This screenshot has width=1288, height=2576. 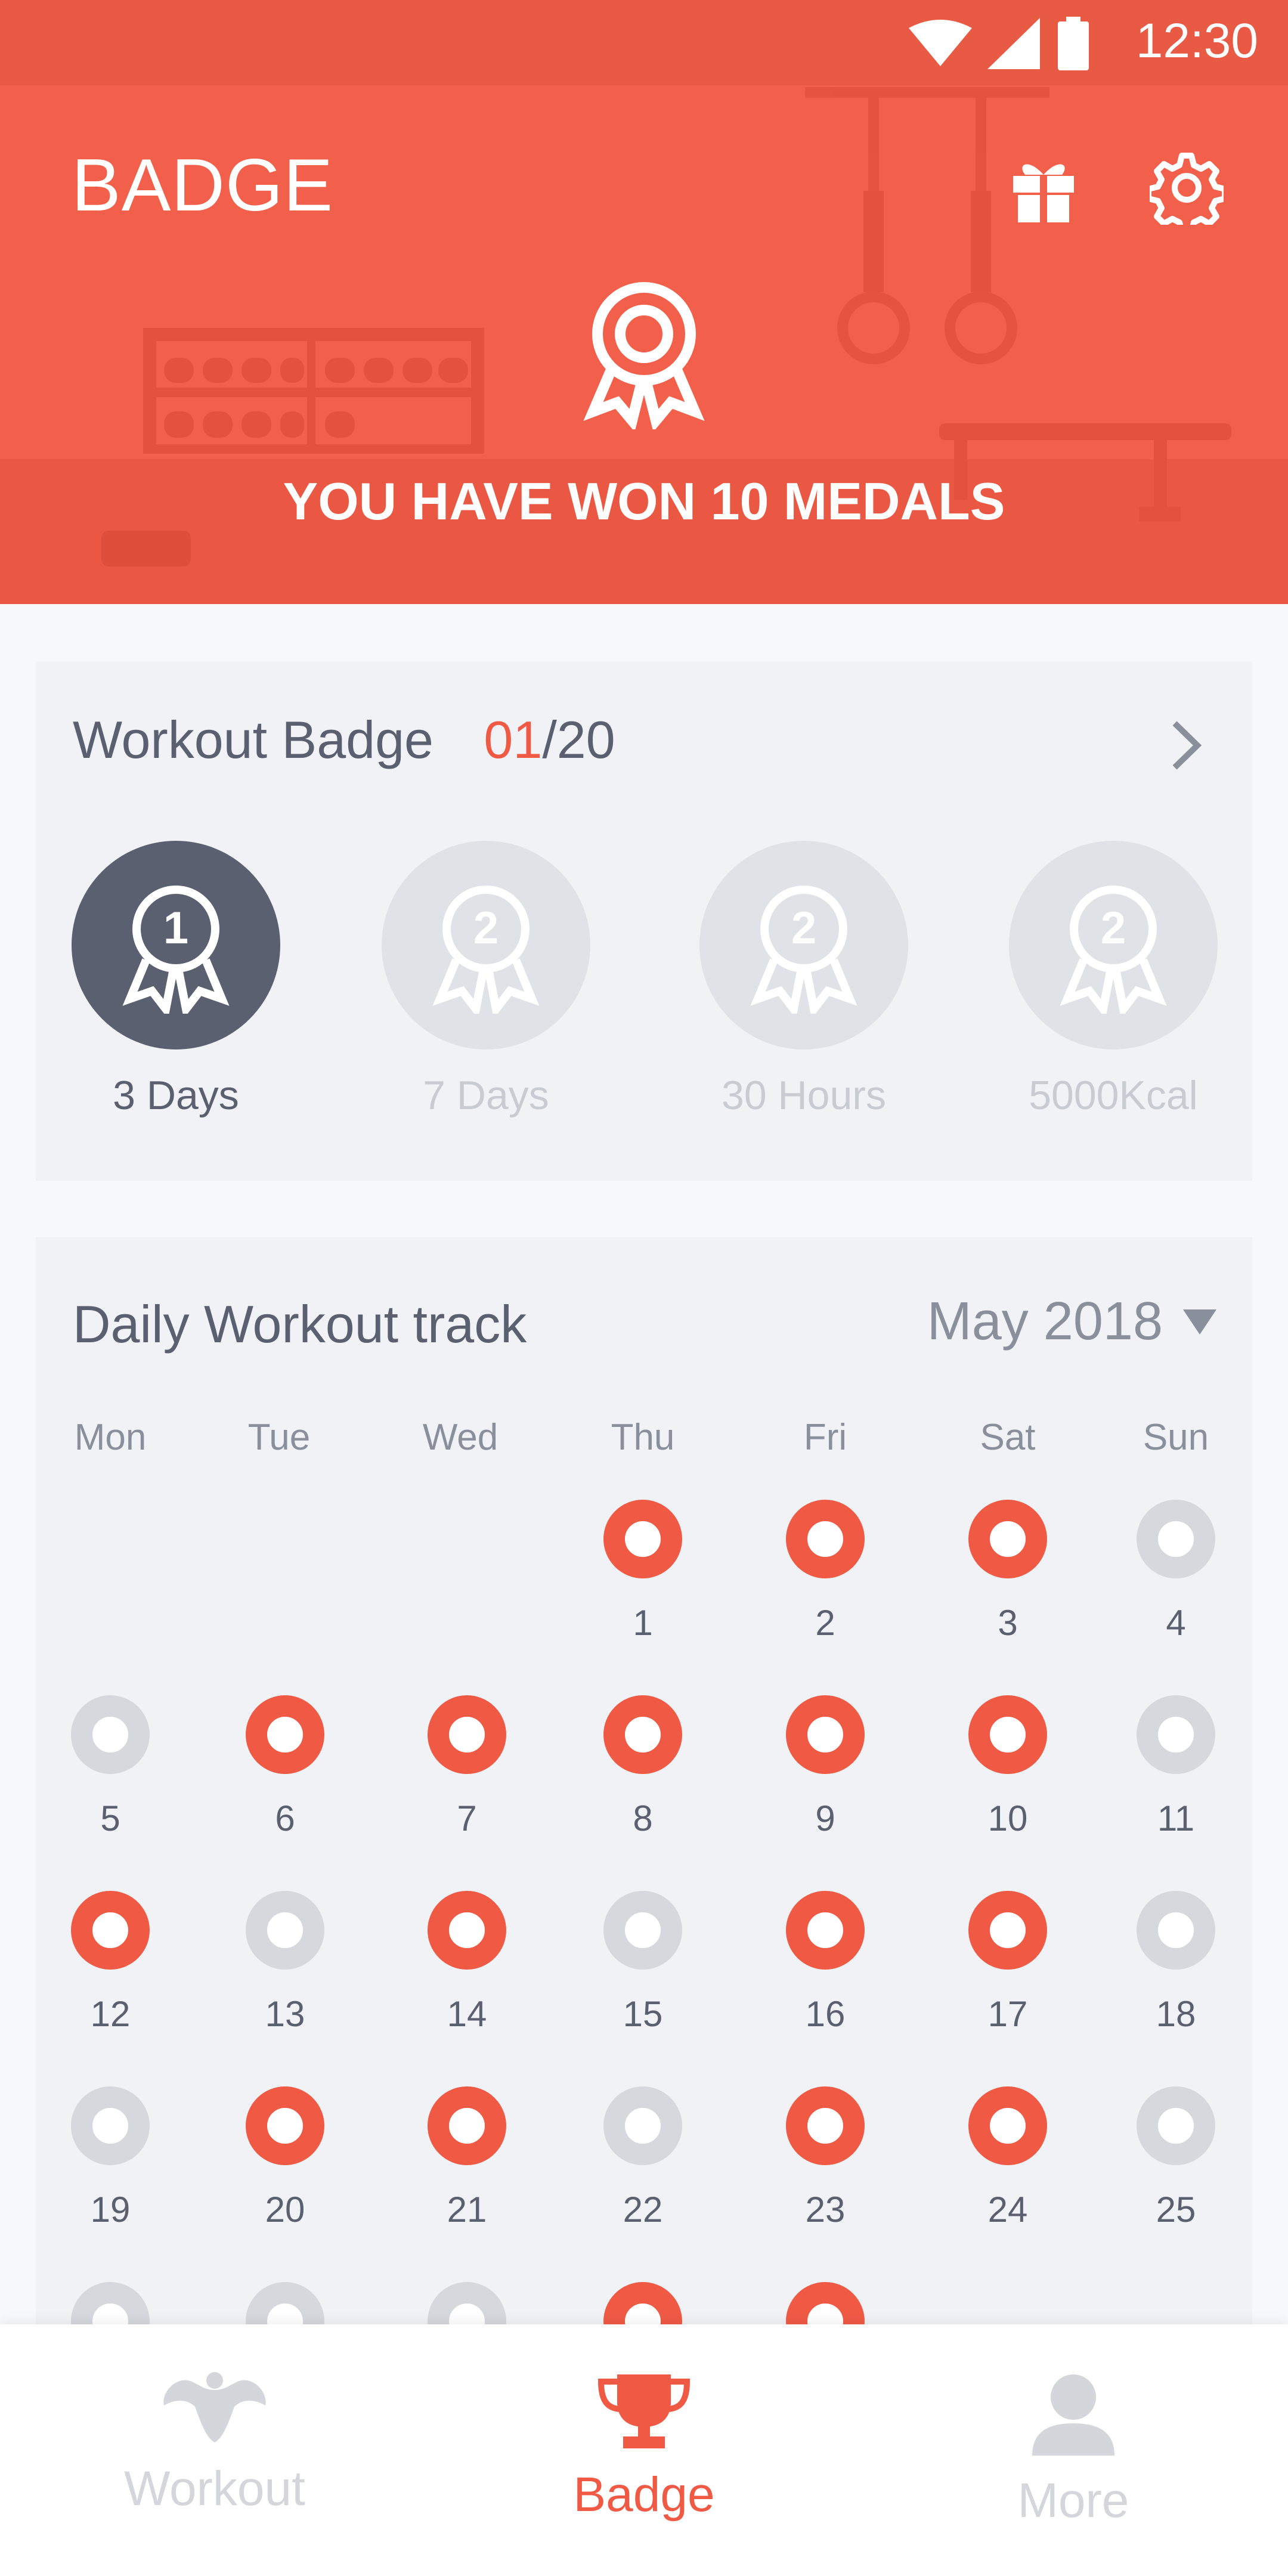 I want to click on calendar-day: 7, so click(x=467, y=1767).